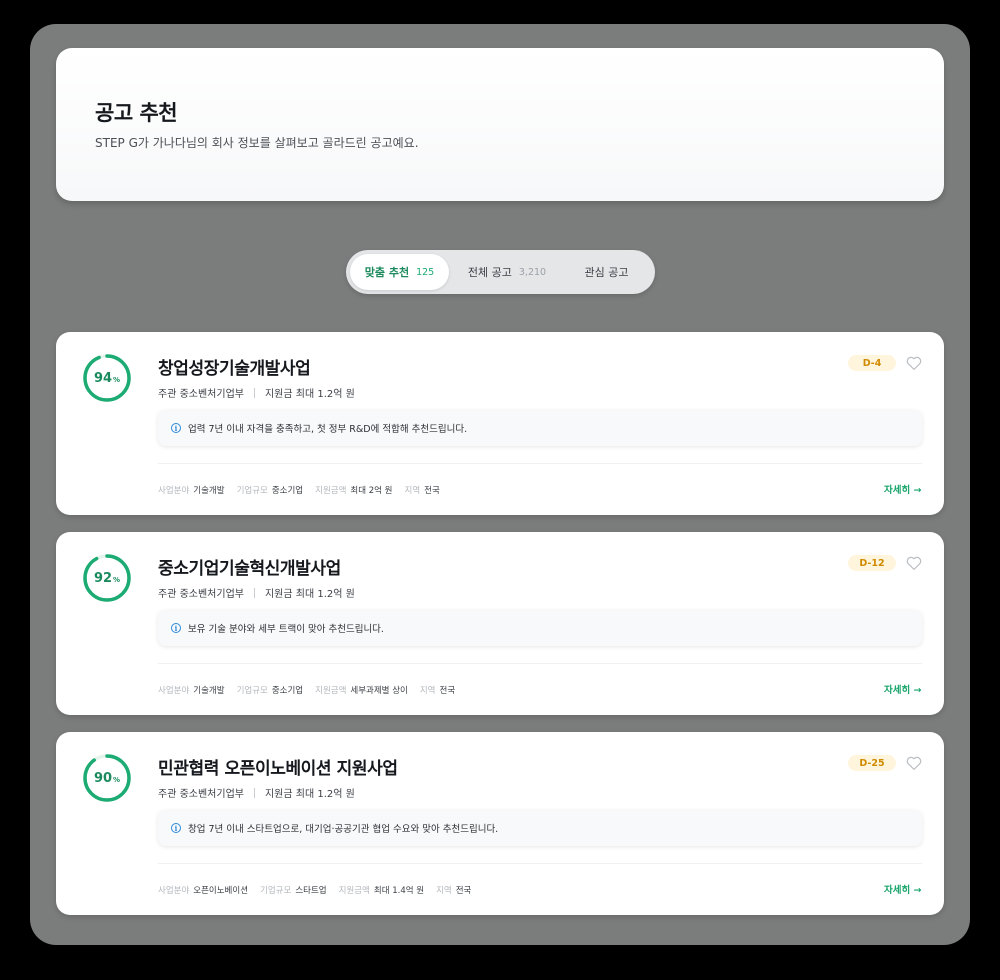 The height and width of the screenshot is (980, 1000). I want to click on tab-count: 3,210, so click(532, 272).